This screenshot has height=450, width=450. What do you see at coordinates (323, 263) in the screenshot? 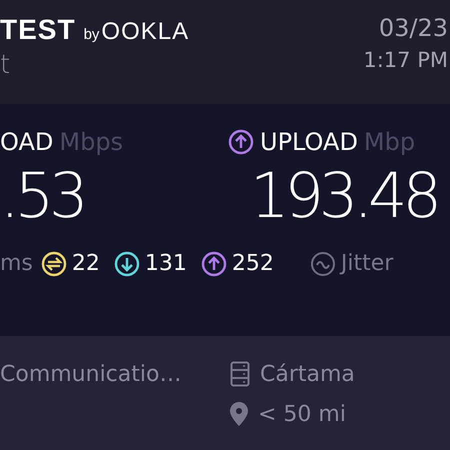
I see `jitter-icon` at bounding box center [323, 263].